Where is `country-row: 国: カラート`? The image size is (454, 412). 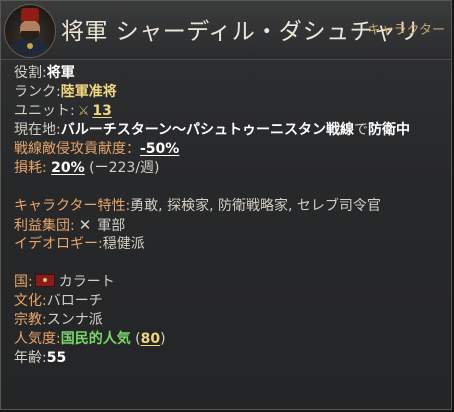
country-row: 国: カラート is located at coordinates (229, 282).